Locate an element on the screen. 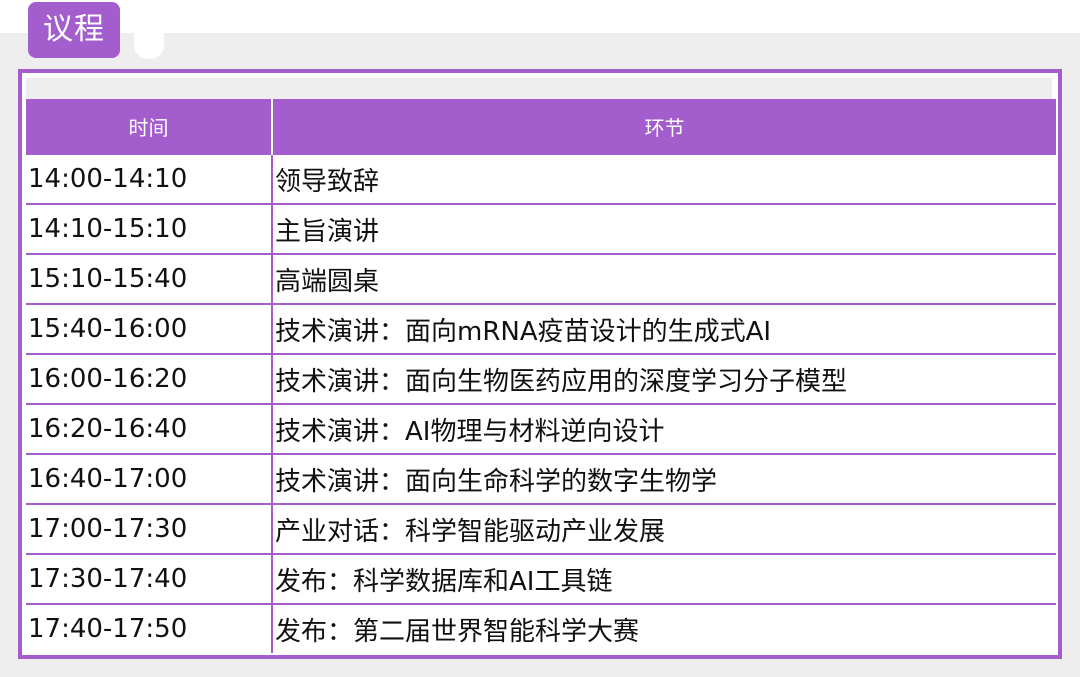 The height and width of the screenshot is (677, 1080). header-time: 时间 is located at coordinates (149, 126).